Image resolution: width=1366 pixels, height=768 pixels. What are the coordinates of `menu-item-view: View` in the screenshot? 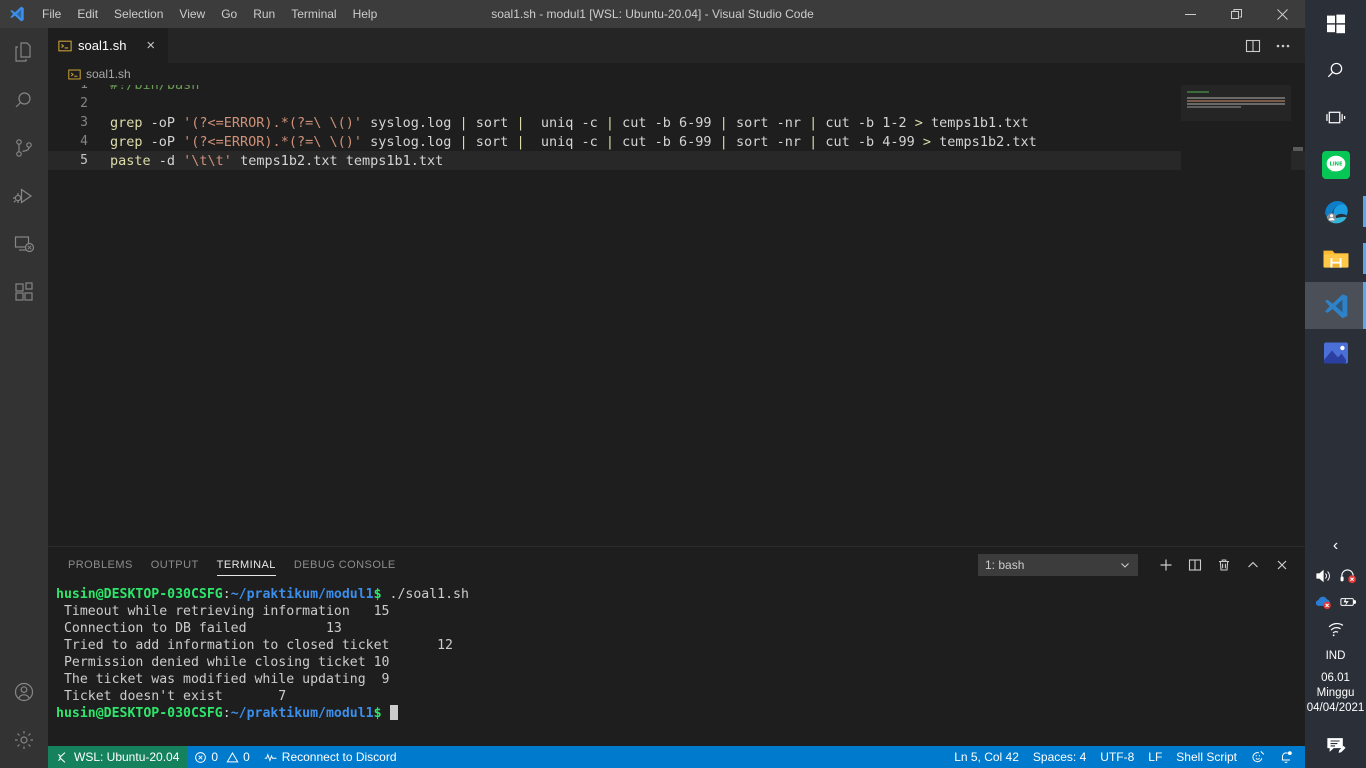 It's located at (192, 14).